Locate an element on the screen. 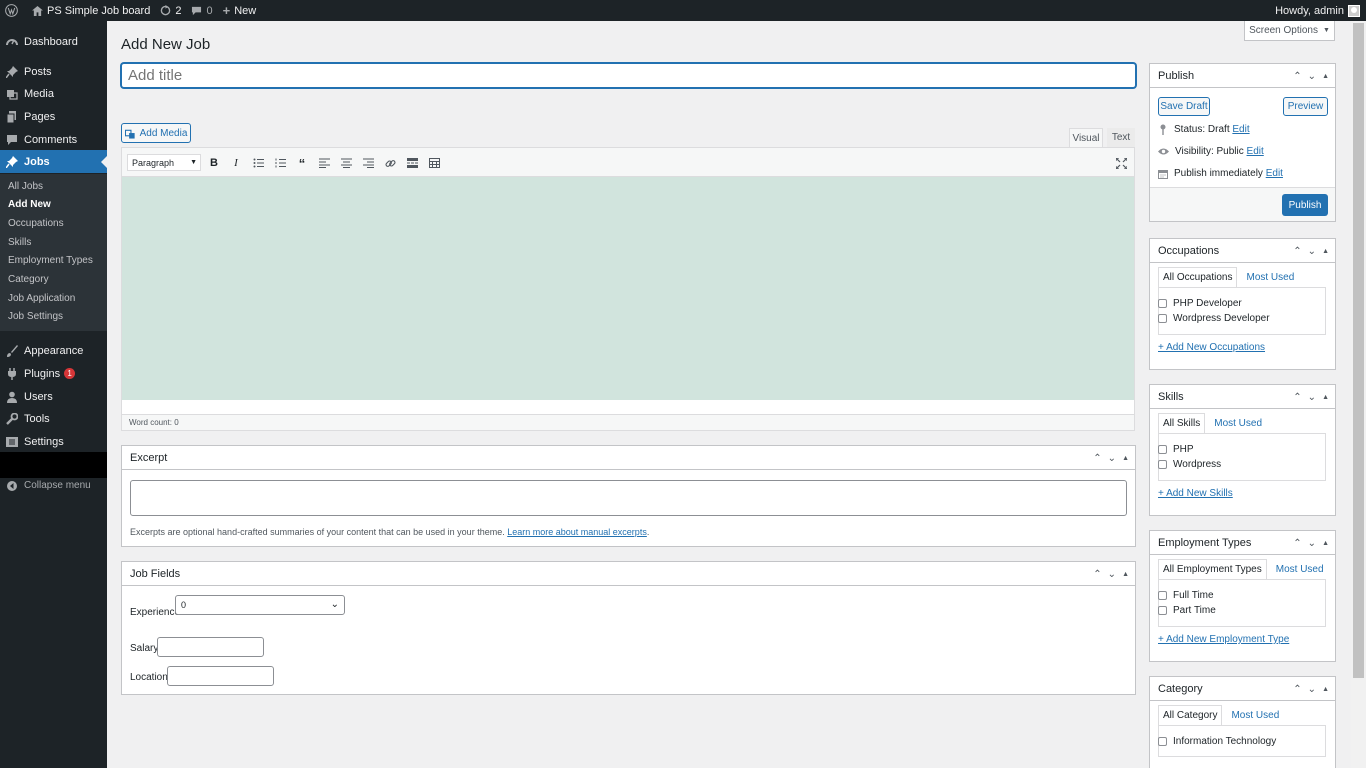 The width and height of the screenshot is (1366, 768). comments-link: 0 is located at coordinates (201, 10).